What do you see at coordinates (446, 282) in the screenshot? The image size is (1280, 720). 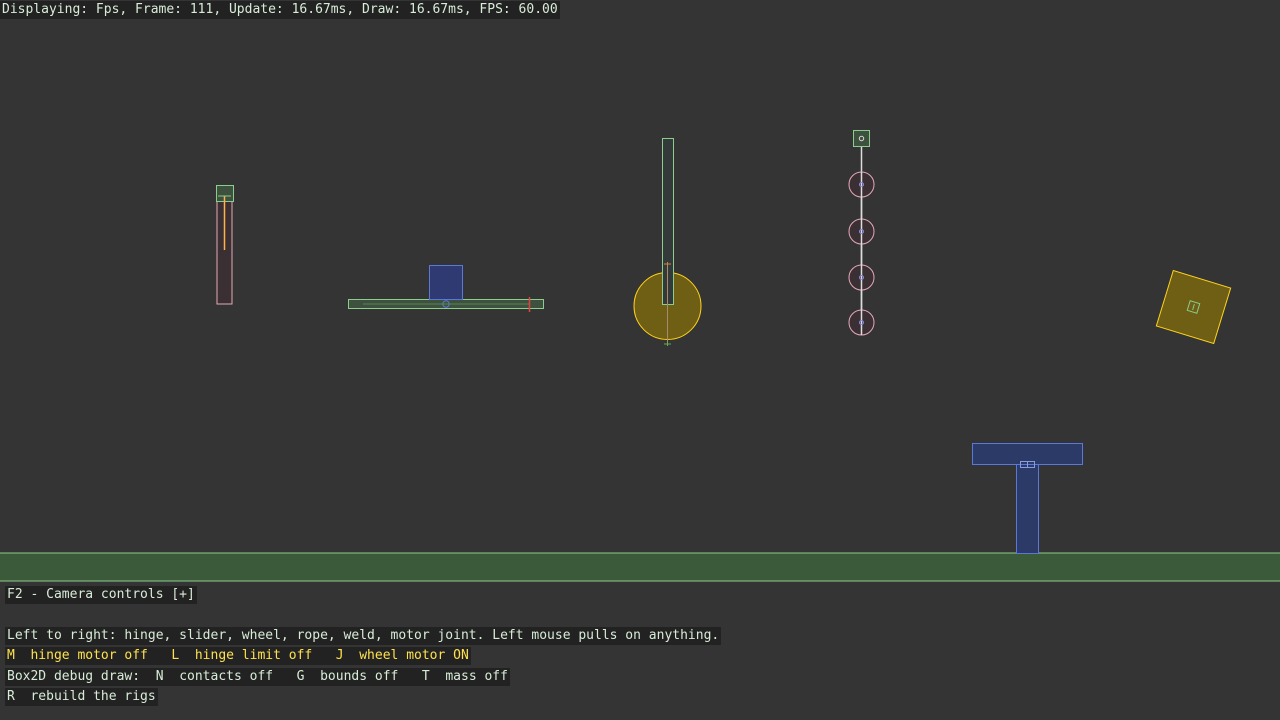 I see `slider-block` at bounding box center [446, 282].